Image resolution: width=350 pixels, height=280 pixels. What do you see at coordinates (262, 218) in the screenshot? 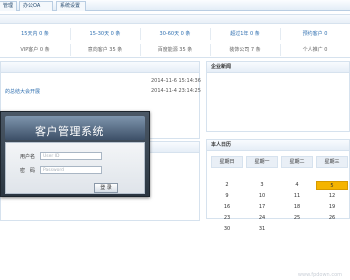
I see `calendar-day: 24` at bounding box center [262, 218].